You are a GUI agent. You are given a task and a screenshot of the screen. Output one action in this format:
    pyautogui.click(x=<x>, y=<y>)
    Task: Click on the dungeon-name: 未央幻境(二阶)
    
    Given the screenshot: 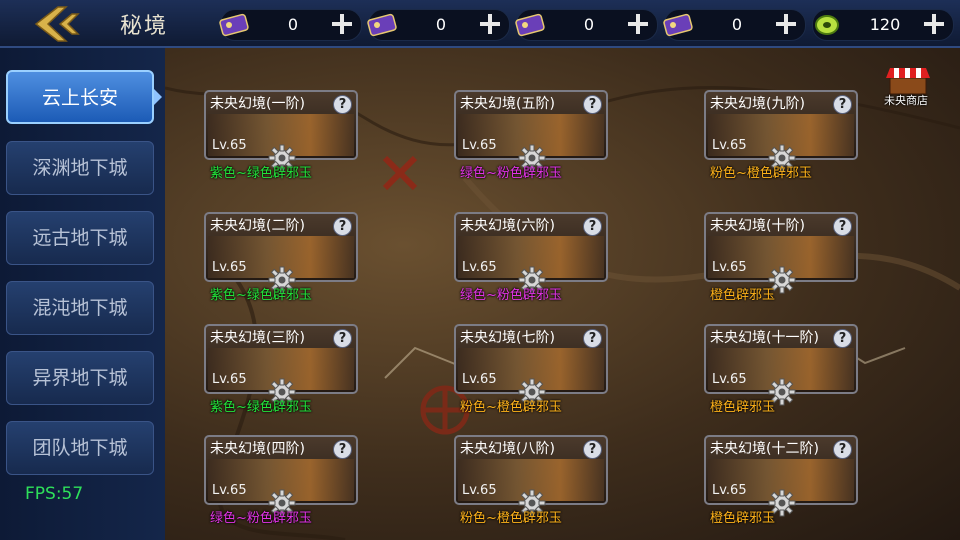 What is the action you would take?
    pyautogui.click(x=257, y=226)
    